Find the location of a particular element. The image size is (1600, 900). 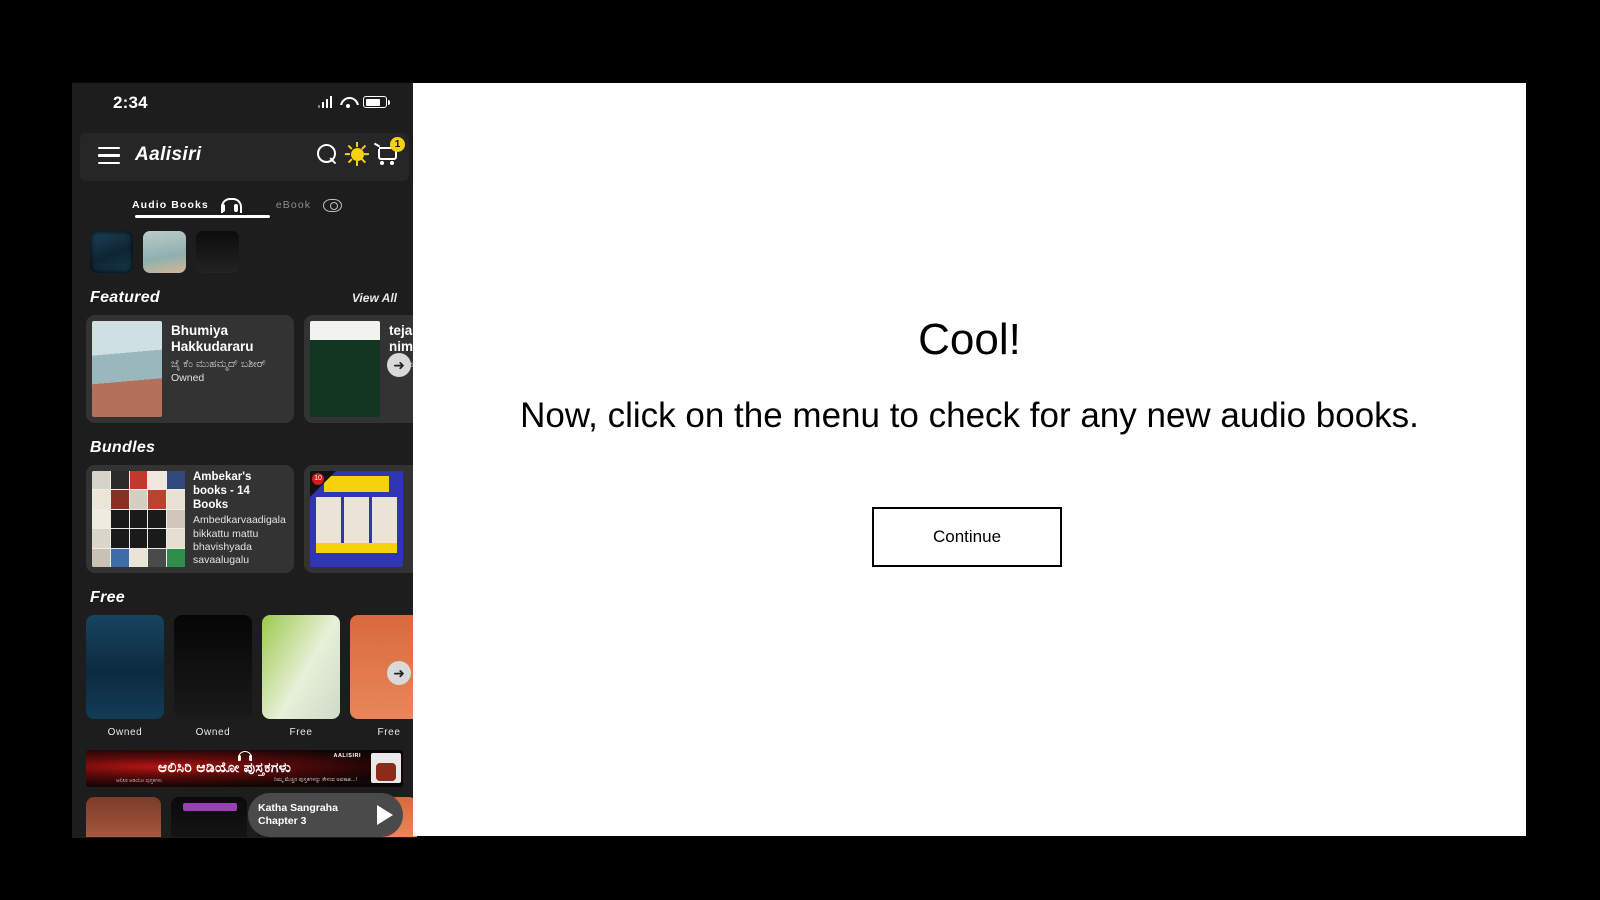

overlay-title: Cool! is located at coordinates (969, 339).